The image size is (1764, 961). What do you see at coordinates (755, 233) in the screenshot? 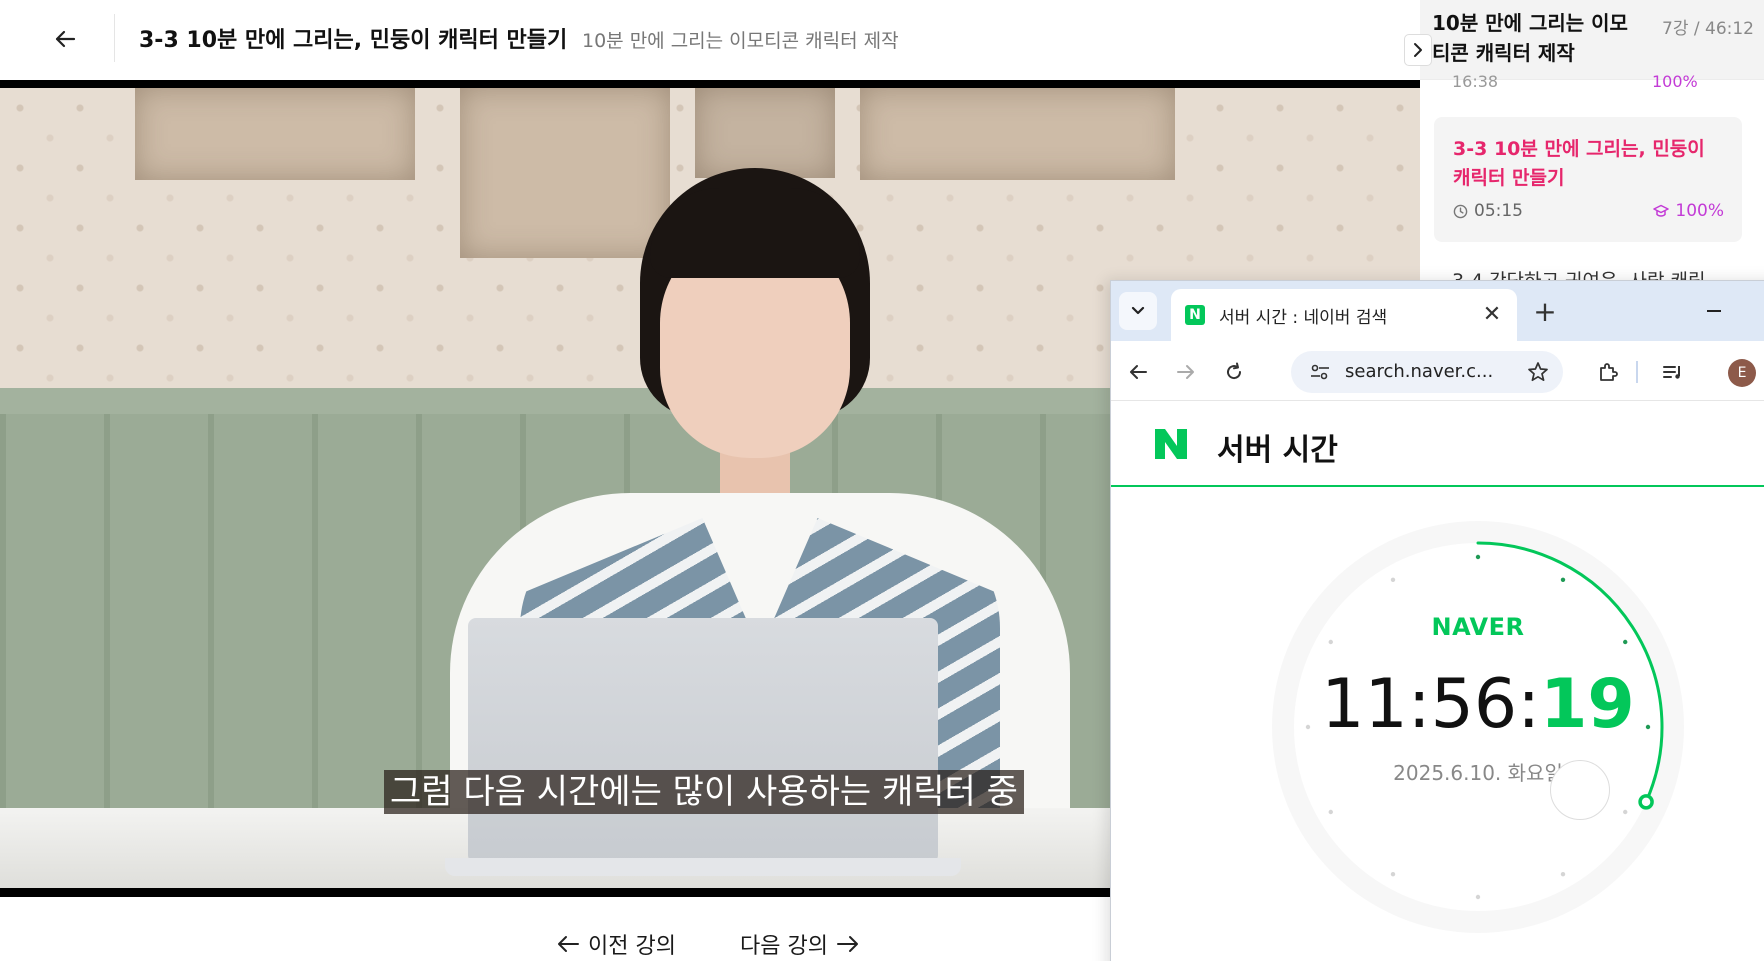
I see `presenter-bangs` at bounding box center [755, 233].